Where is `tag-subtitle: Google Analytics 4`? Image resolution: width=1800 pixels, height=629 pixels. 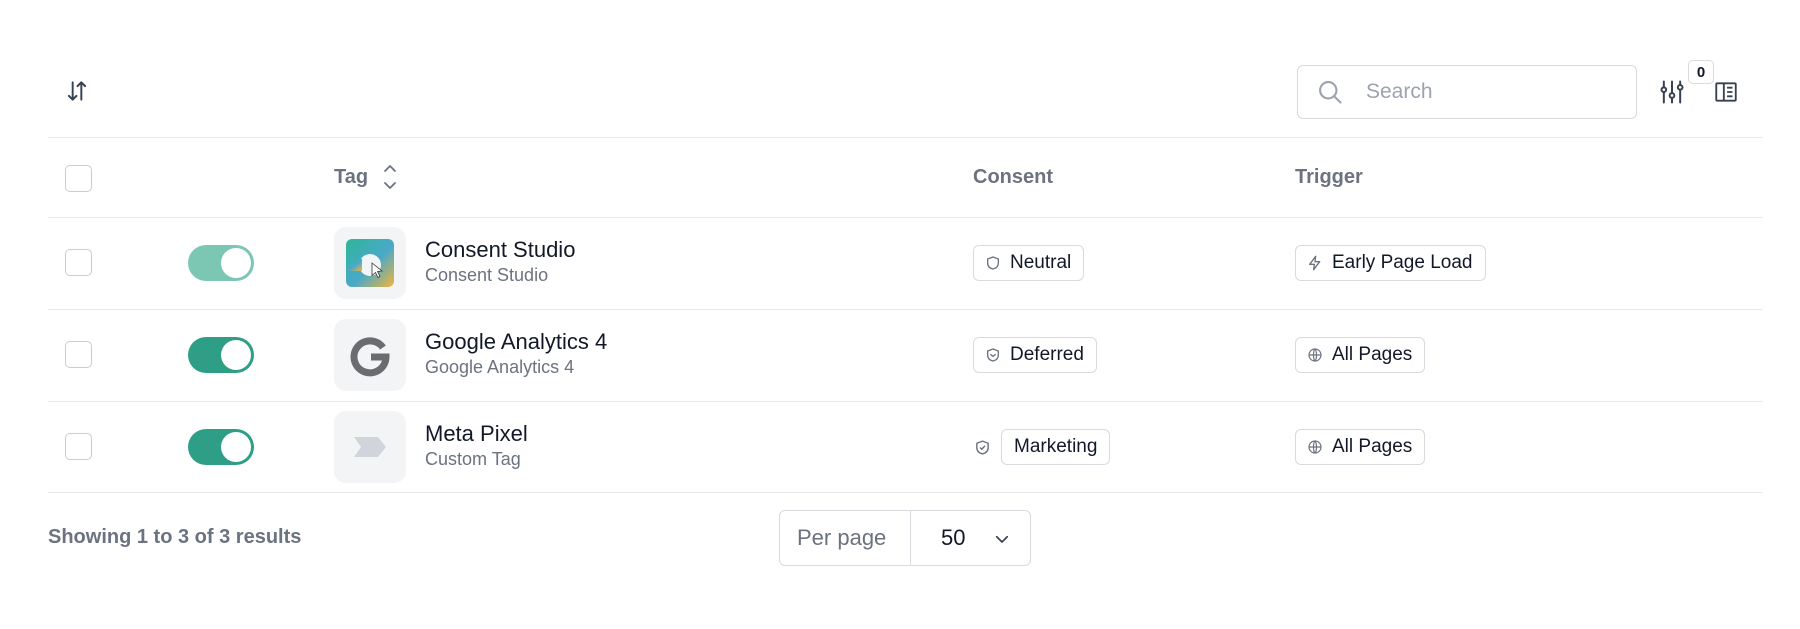 tag-subtitle: Google Analytics 4 is located at coordinates (500, 367).